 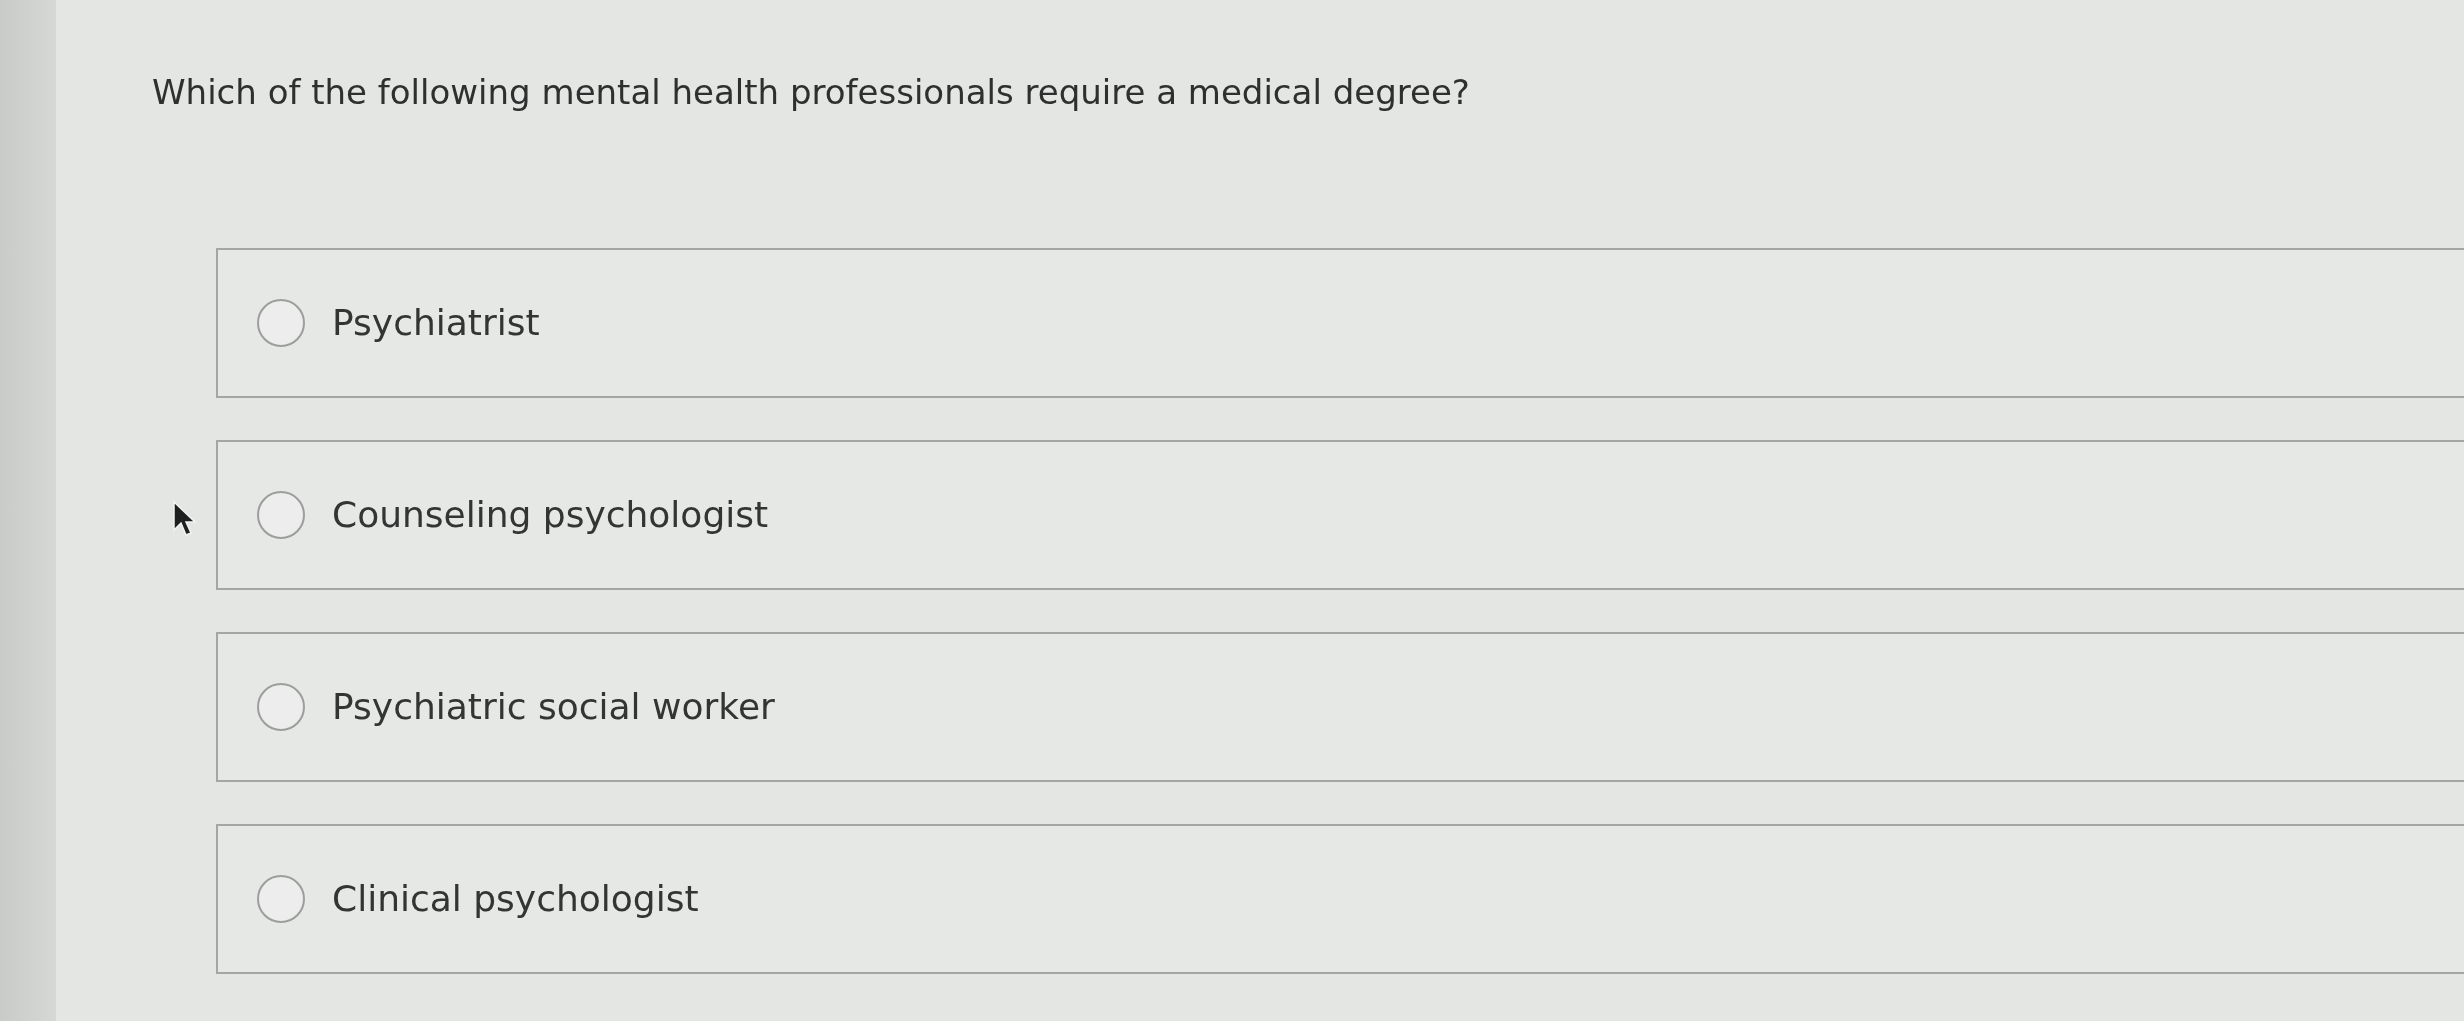 What do you see at coordinates (185, 519) in the screenshot?
I see `cursor-icon` at bounding box center [185, 519].